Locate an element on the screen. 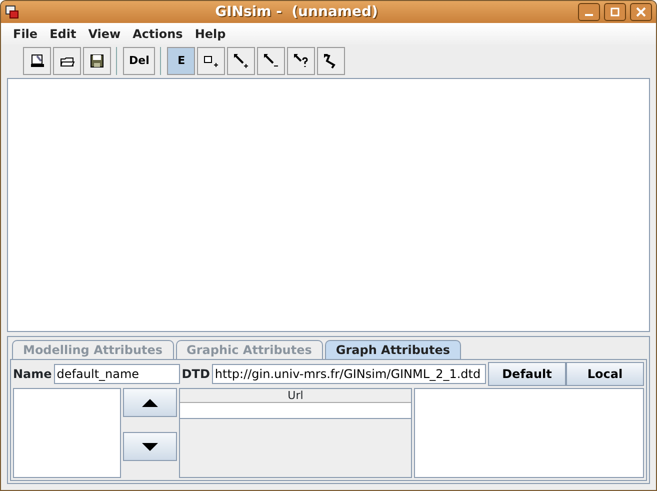 This screenshot has height=491, width=657. down-triangle-icon is located at coordinates (150, 447).